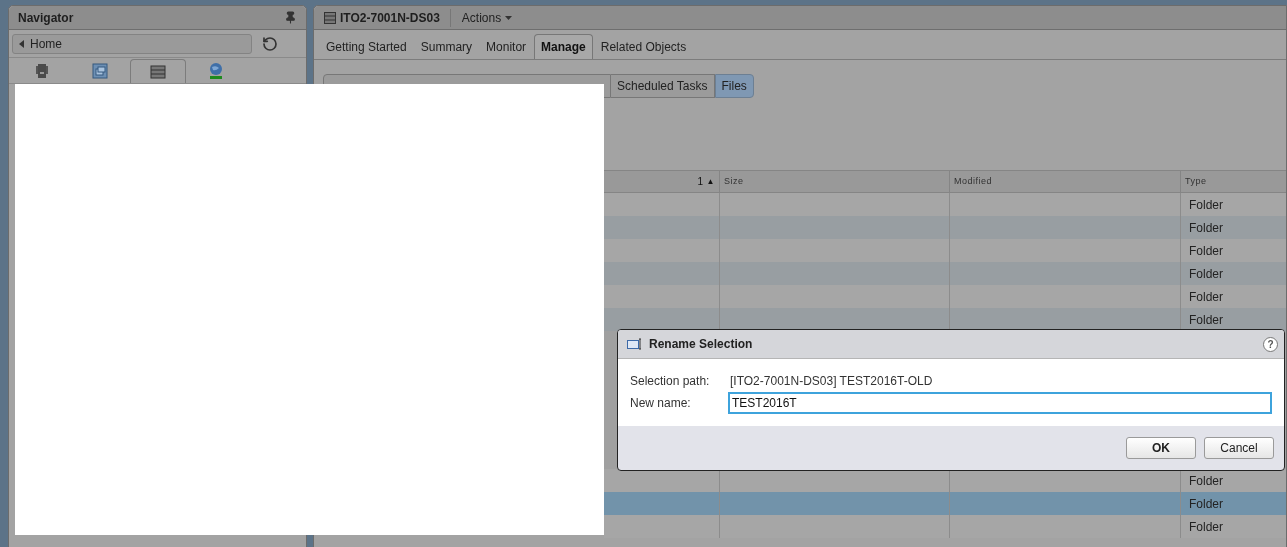 The width and height of the screenshot is (1287, 547). I want to click on view-tab: Getting Started, so click(366, 46).